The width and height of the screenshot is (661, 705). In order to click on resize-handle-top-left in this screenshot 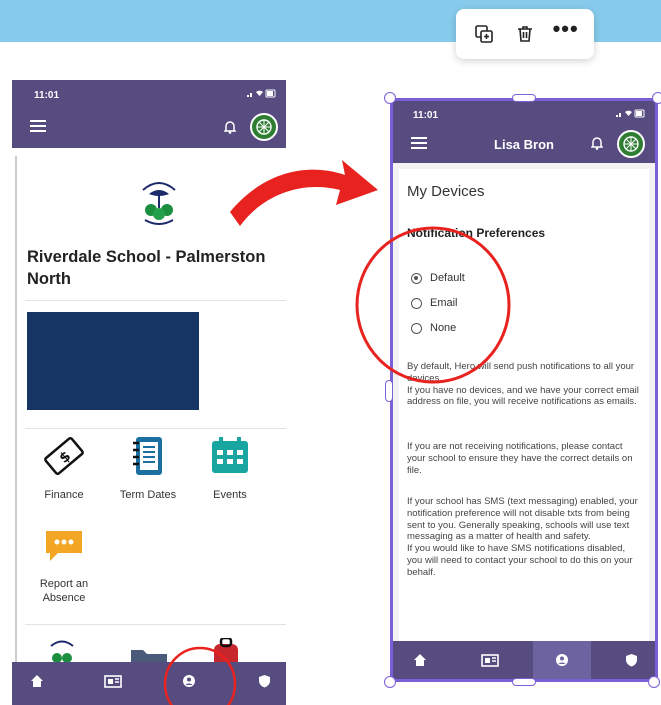, I will do `click(390, 98)`.